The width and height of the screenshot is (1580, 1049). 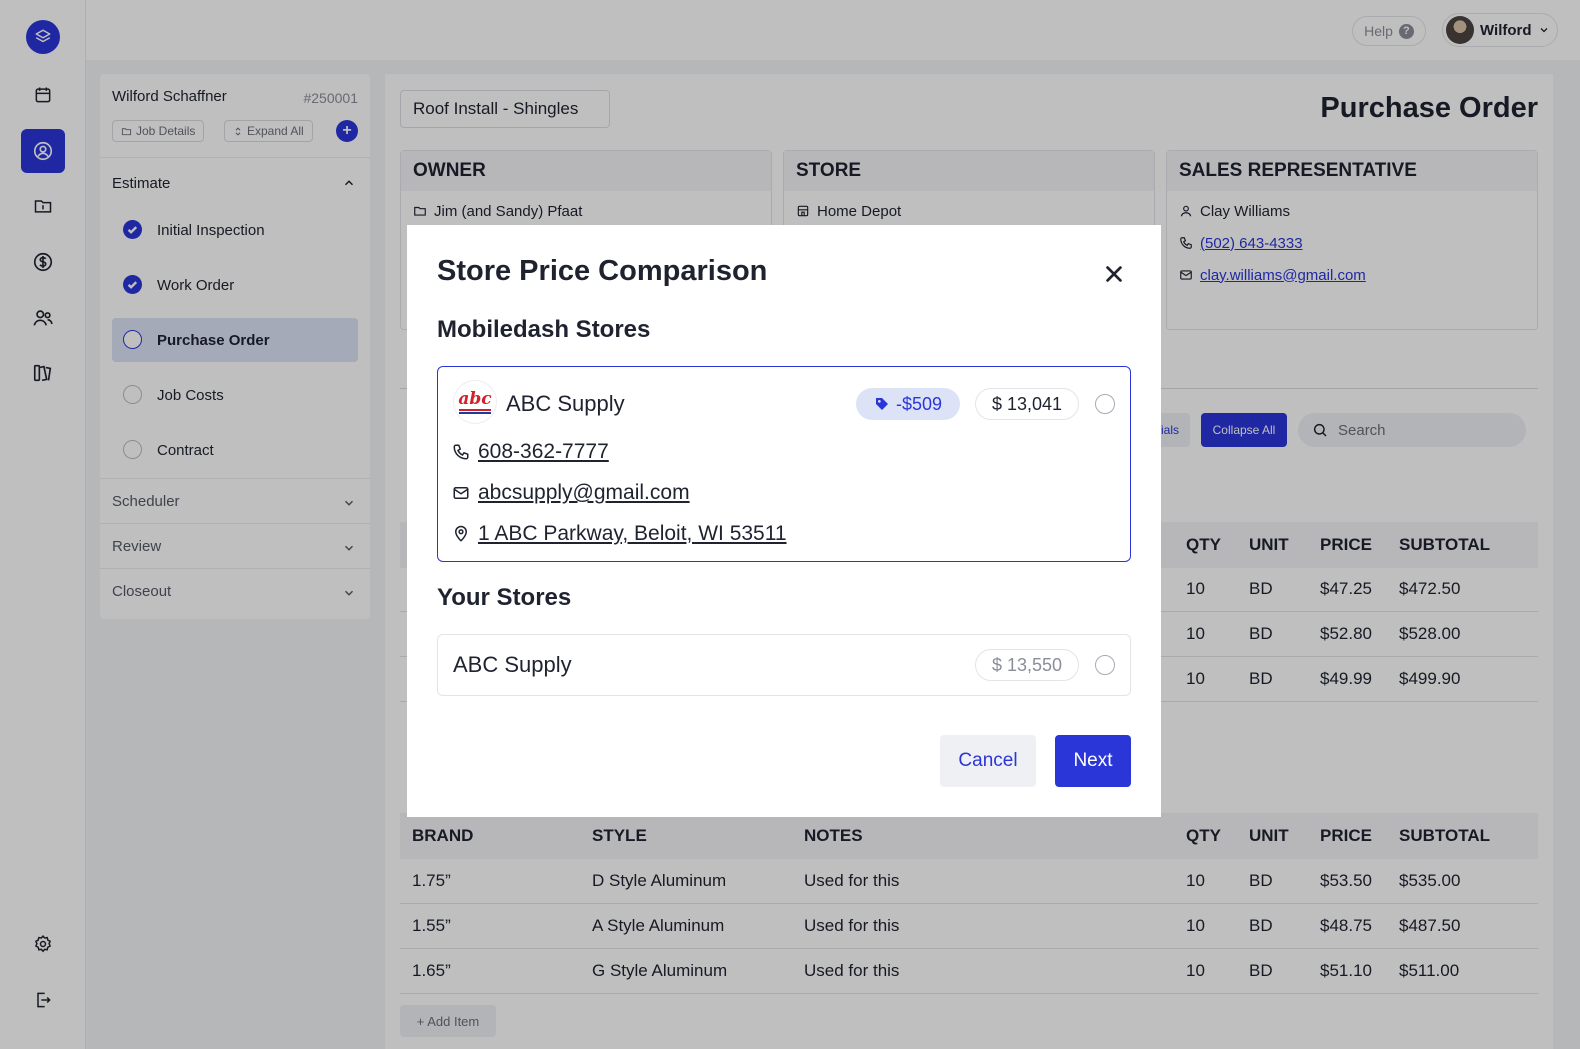 I want to click on store-address-link: 1 ABC Parkway, Beloit, WI 53511, so click(x=632, y=534).